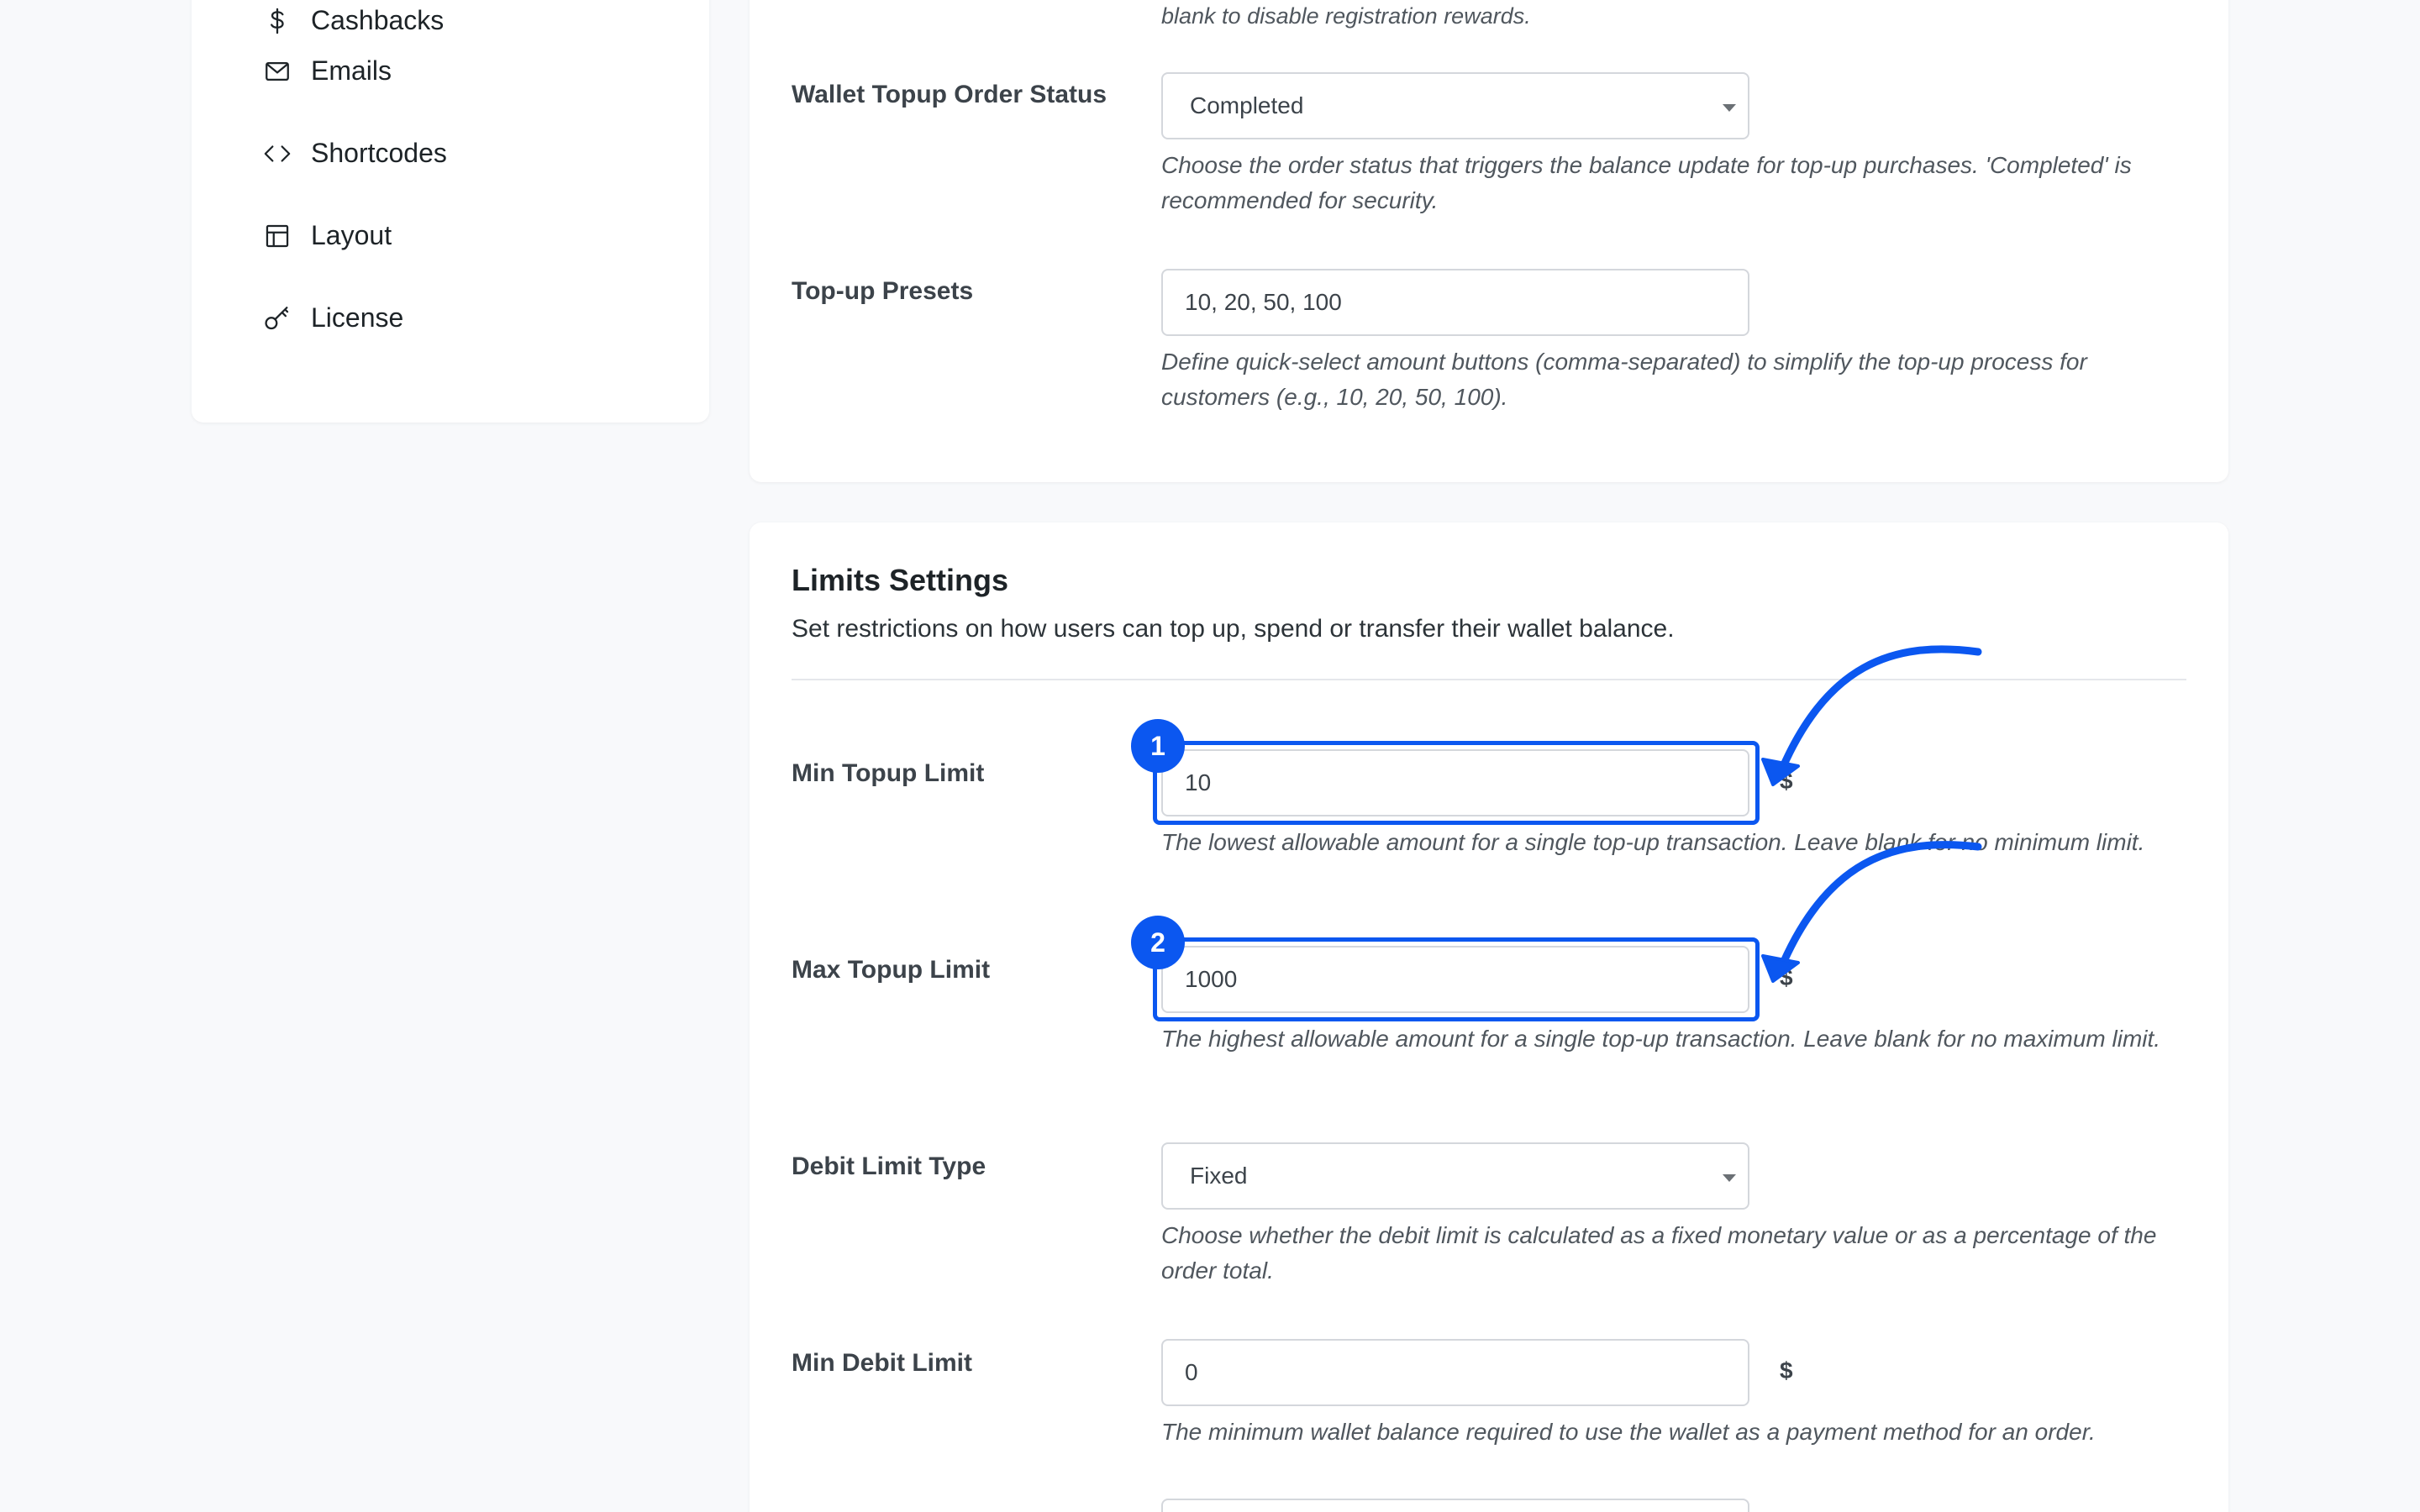 This screenshot has width=2420, height=1512. Describe the element at coordinates (1455, 1372) in the screenshot. I see `min-debit-input: 0` at that location.